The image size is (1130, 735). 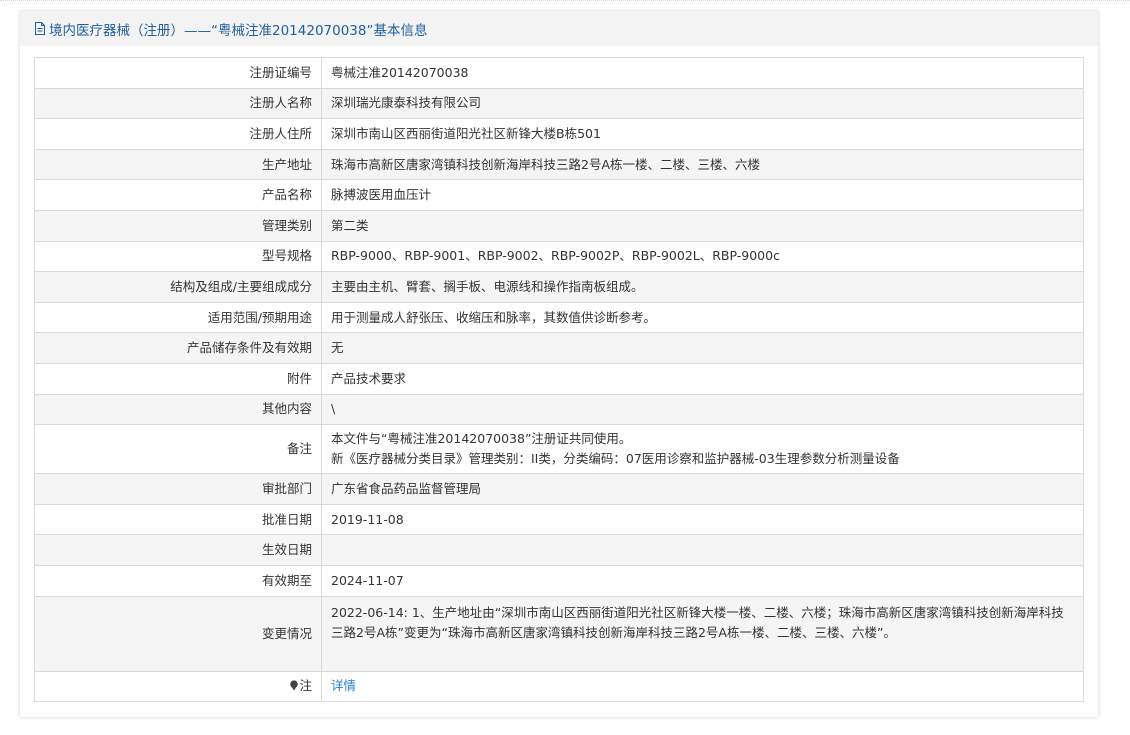 What do you see at coordinates (178, 164) in the screenshot?
I see `row-label: 生产地址` at bounding box center [178, 164].